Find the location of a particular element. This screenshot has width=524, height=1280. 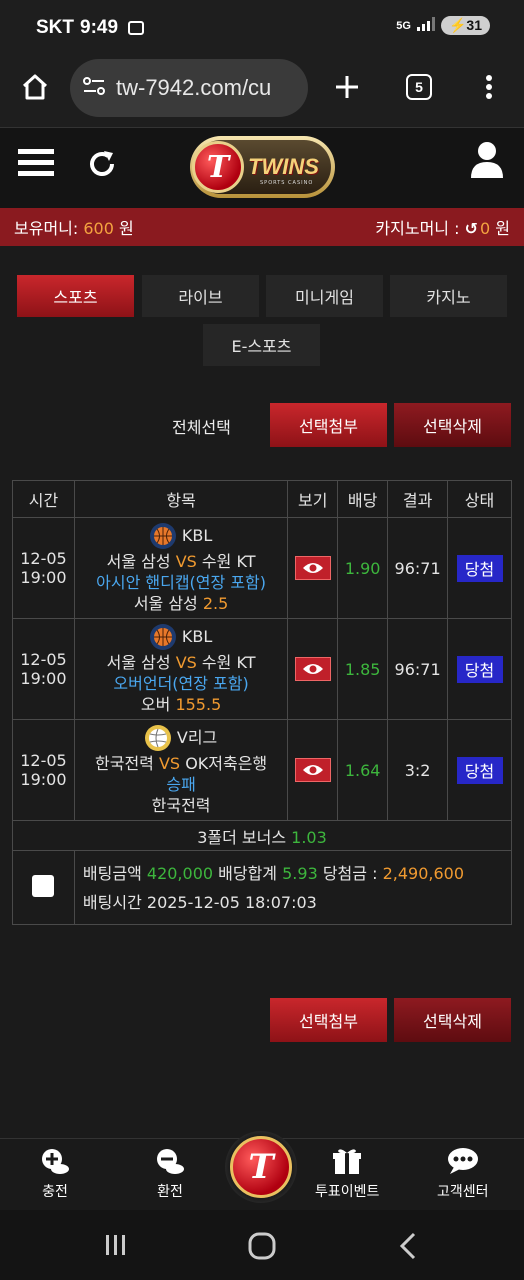

bonus-value: 1.03 is located at coordinates (309, 837).